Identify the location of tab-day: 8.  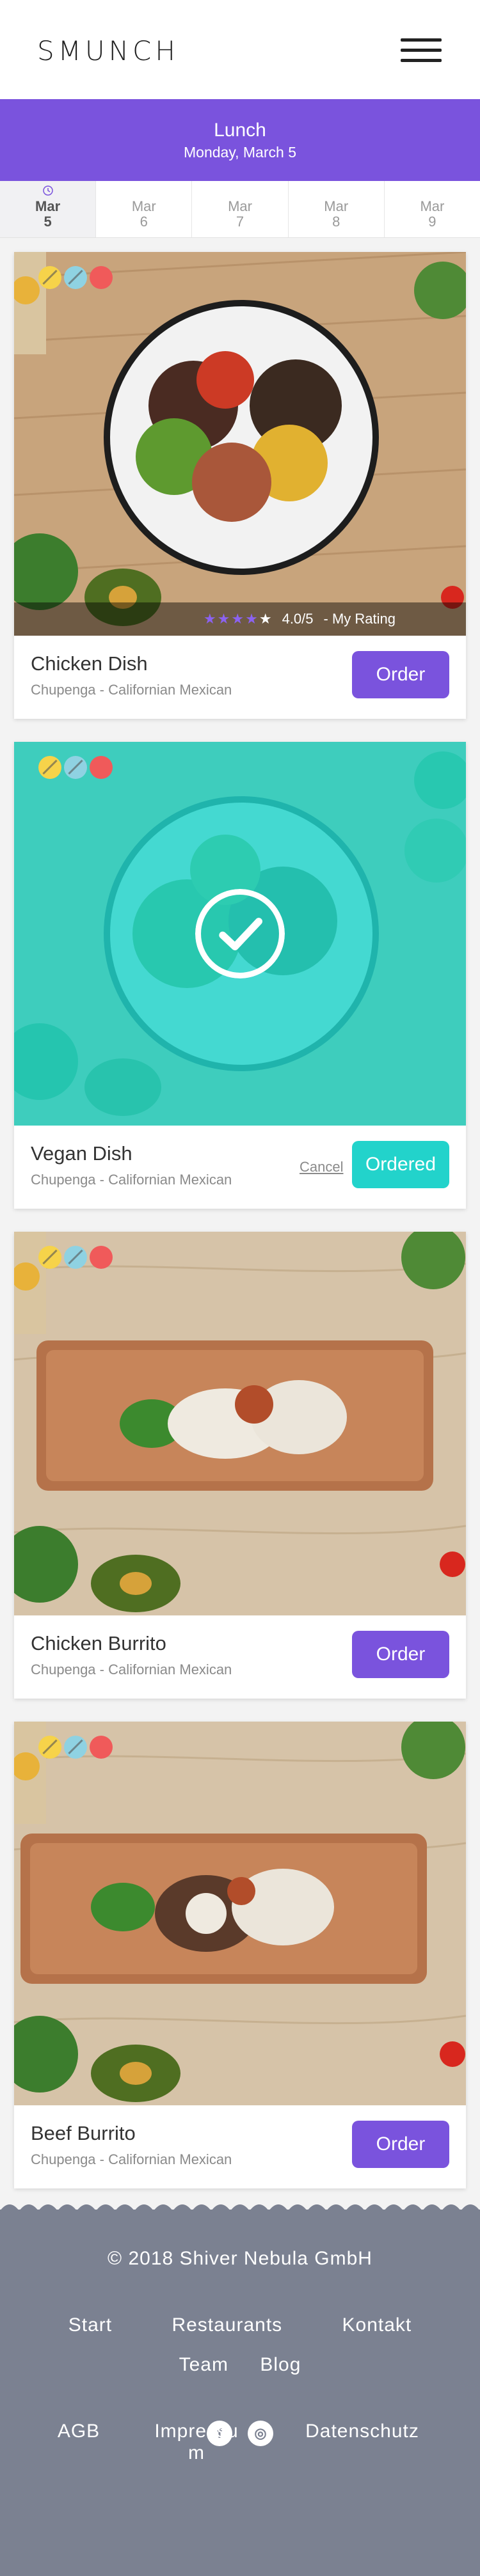
(336, 222).